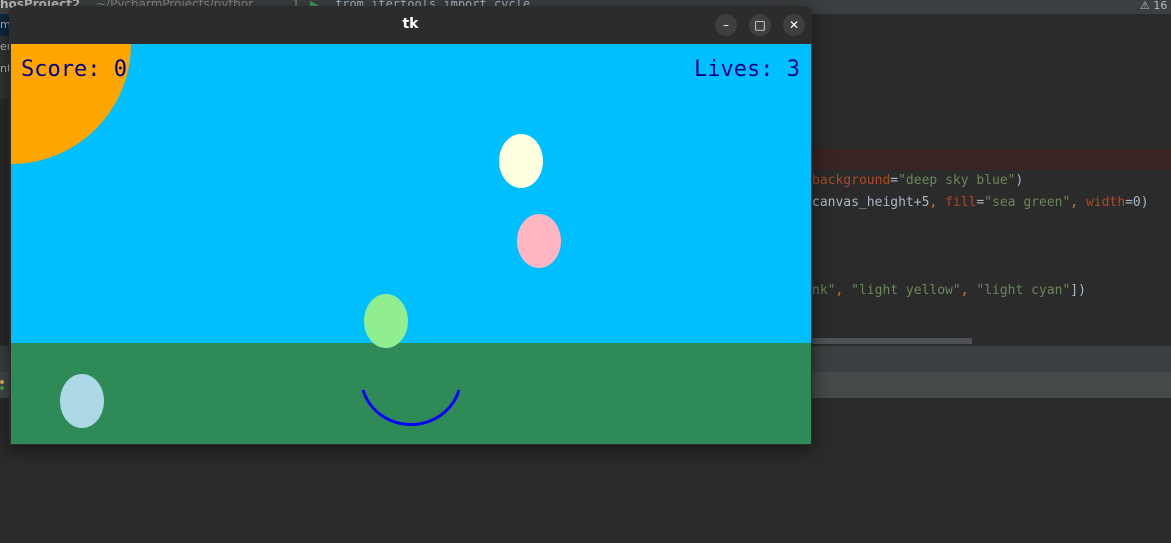 The width and height of the screenshot is (1171, 543). I want to click on close-icon: ✕, so click(794, 25).